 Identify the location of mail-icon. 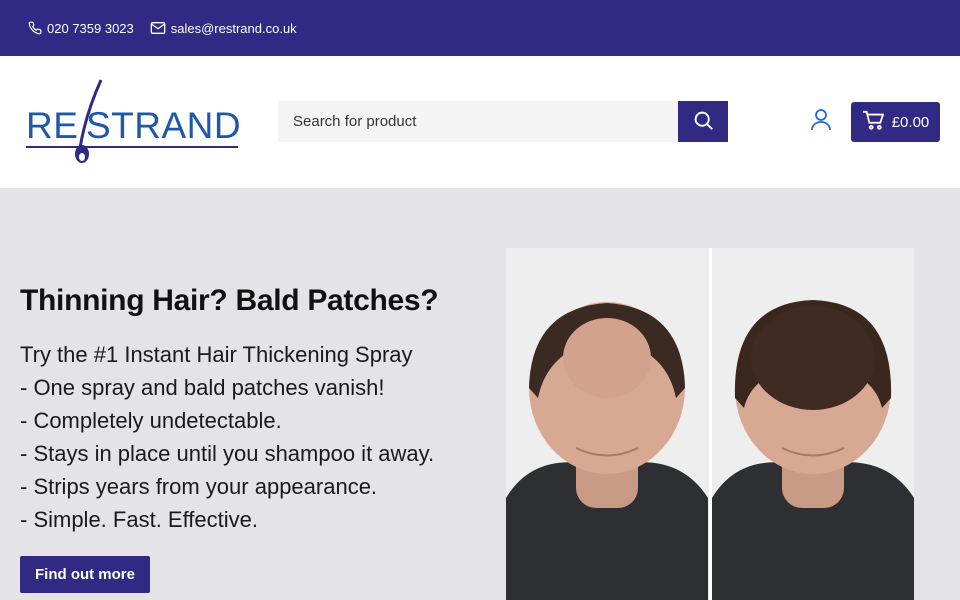
(158, 28).